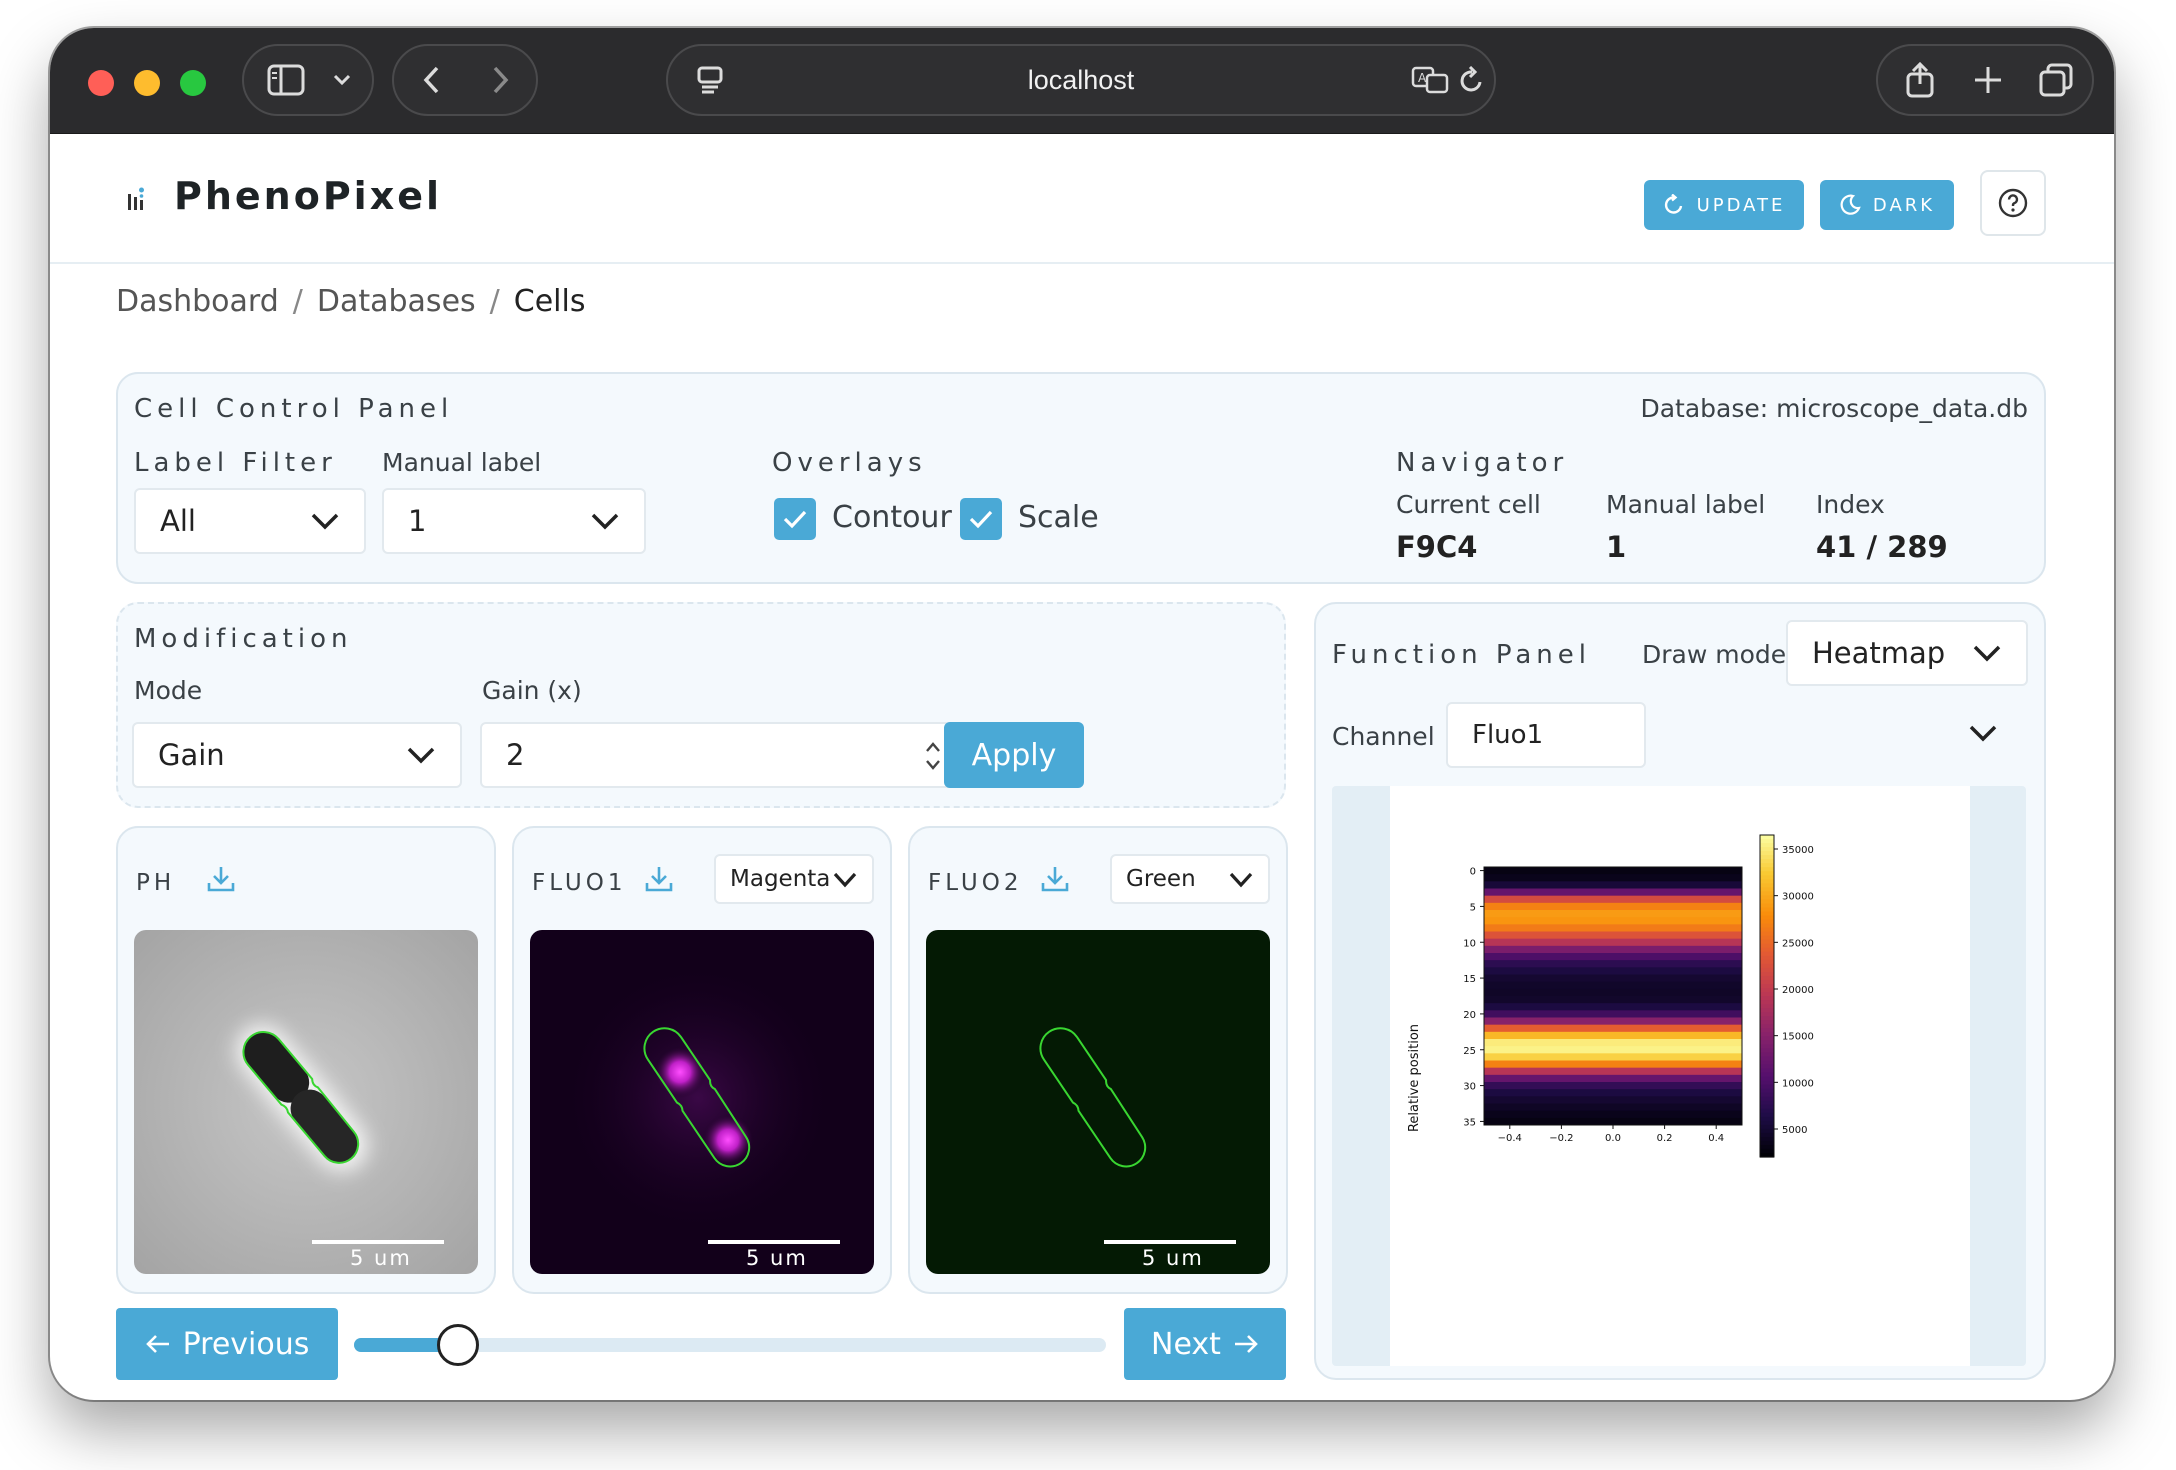 The width and height of the screenshot is (2176, 1470). I want to click on update-button: UPDATE, so click(1724, 205).